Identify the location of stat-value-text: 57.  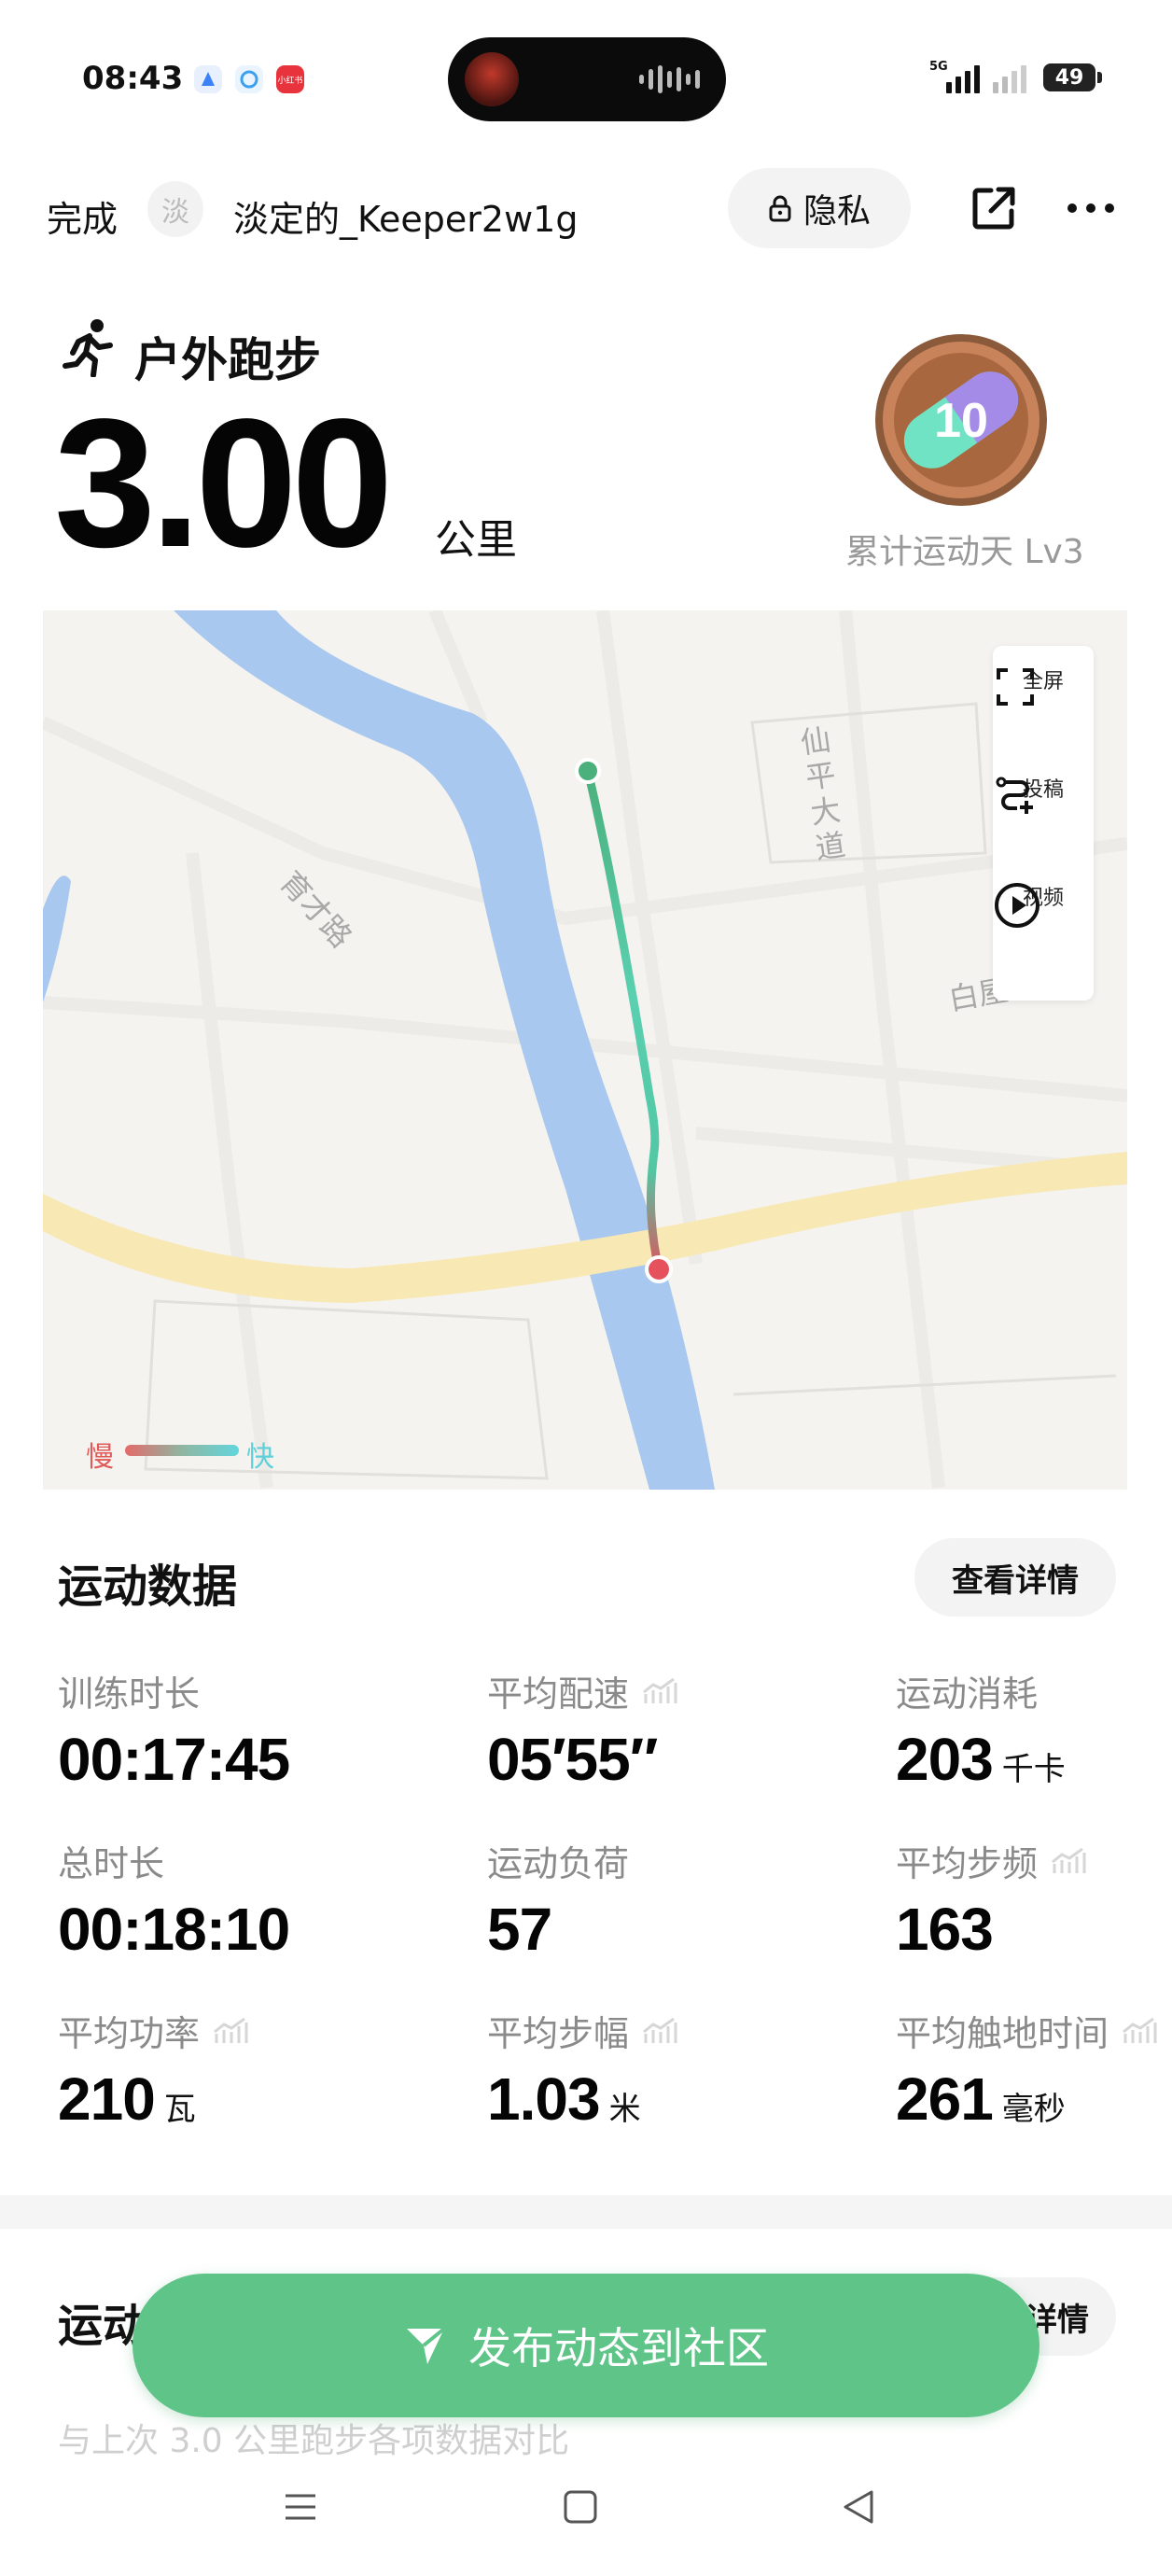
(519, 1929).